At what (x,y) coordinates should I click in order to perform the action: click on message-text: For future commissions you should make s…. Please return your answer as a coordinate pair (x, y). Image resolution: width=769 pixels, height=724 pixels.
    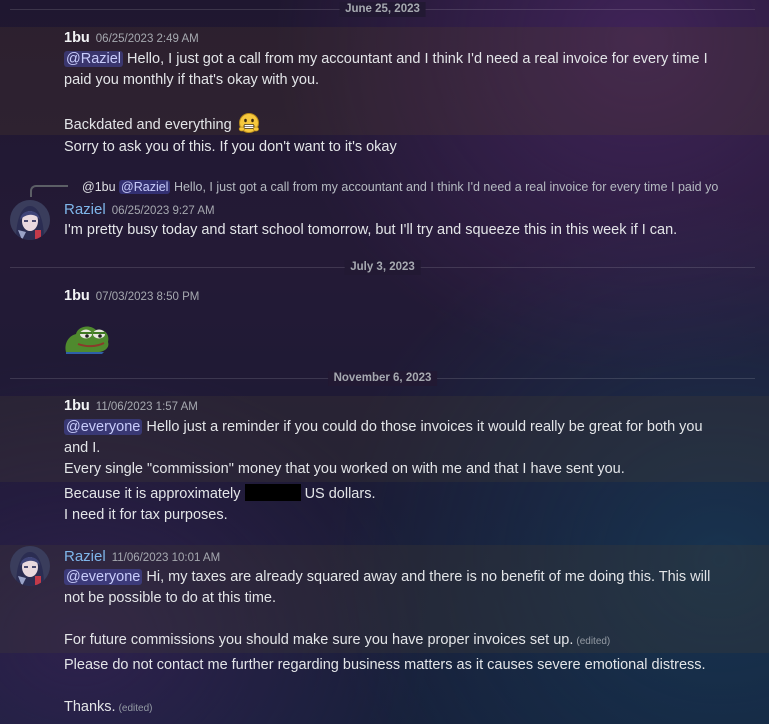
    Looking at the image, I should click on (337, 640).